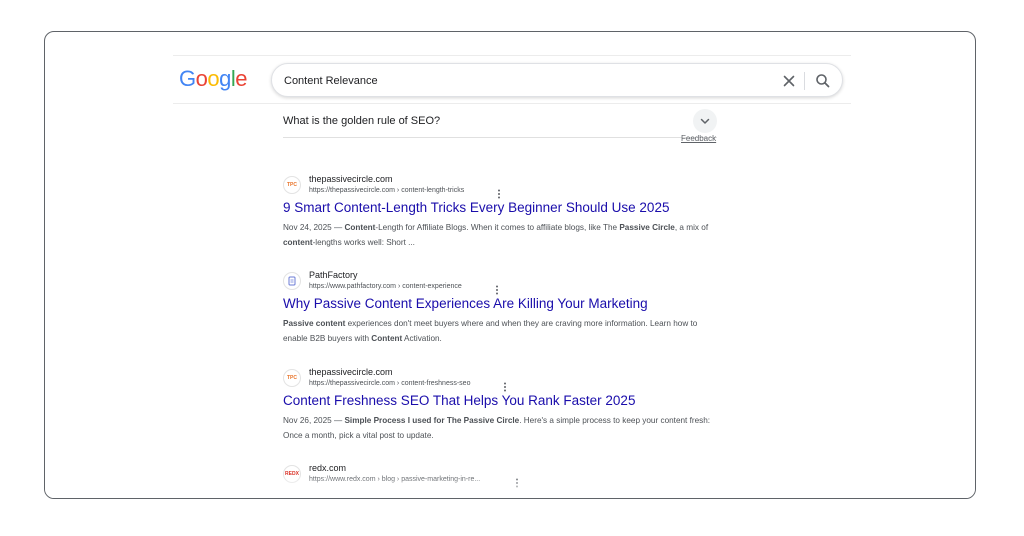 The width and height of the screenshot is (1024, 536). I want to click on search-divider, so click(804, 81).